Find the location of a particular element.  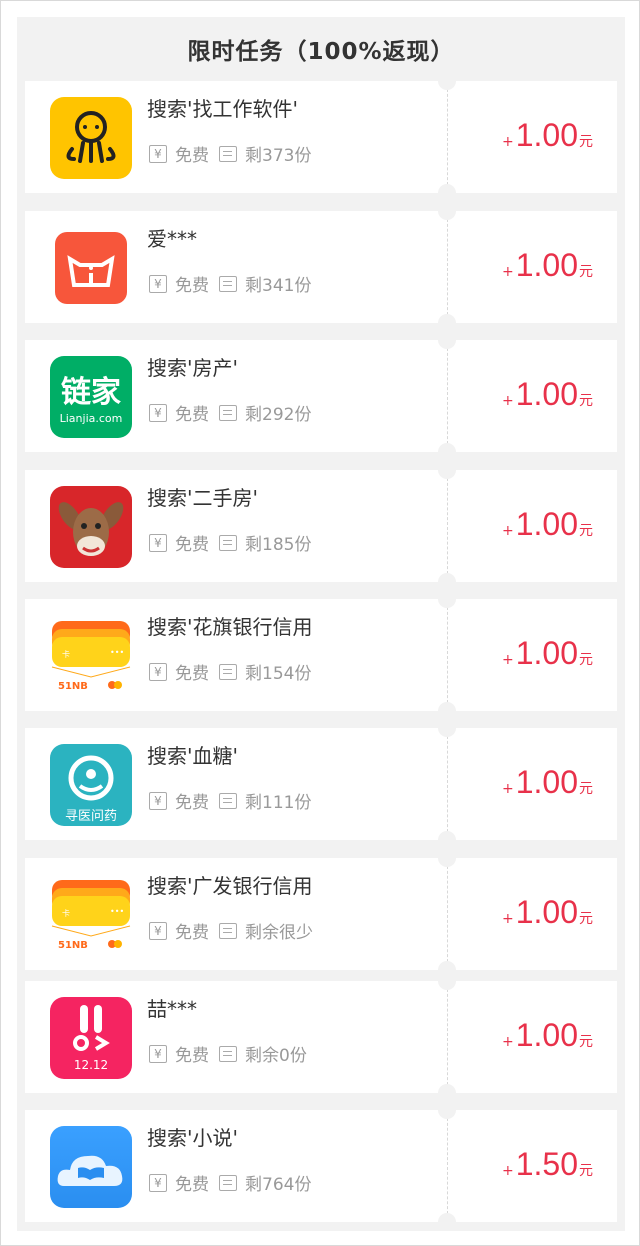

task-card: 搜索'找工作软件' ¥ 免费 剩373份 + 1.00 元 is located at coordinates (321, 137).